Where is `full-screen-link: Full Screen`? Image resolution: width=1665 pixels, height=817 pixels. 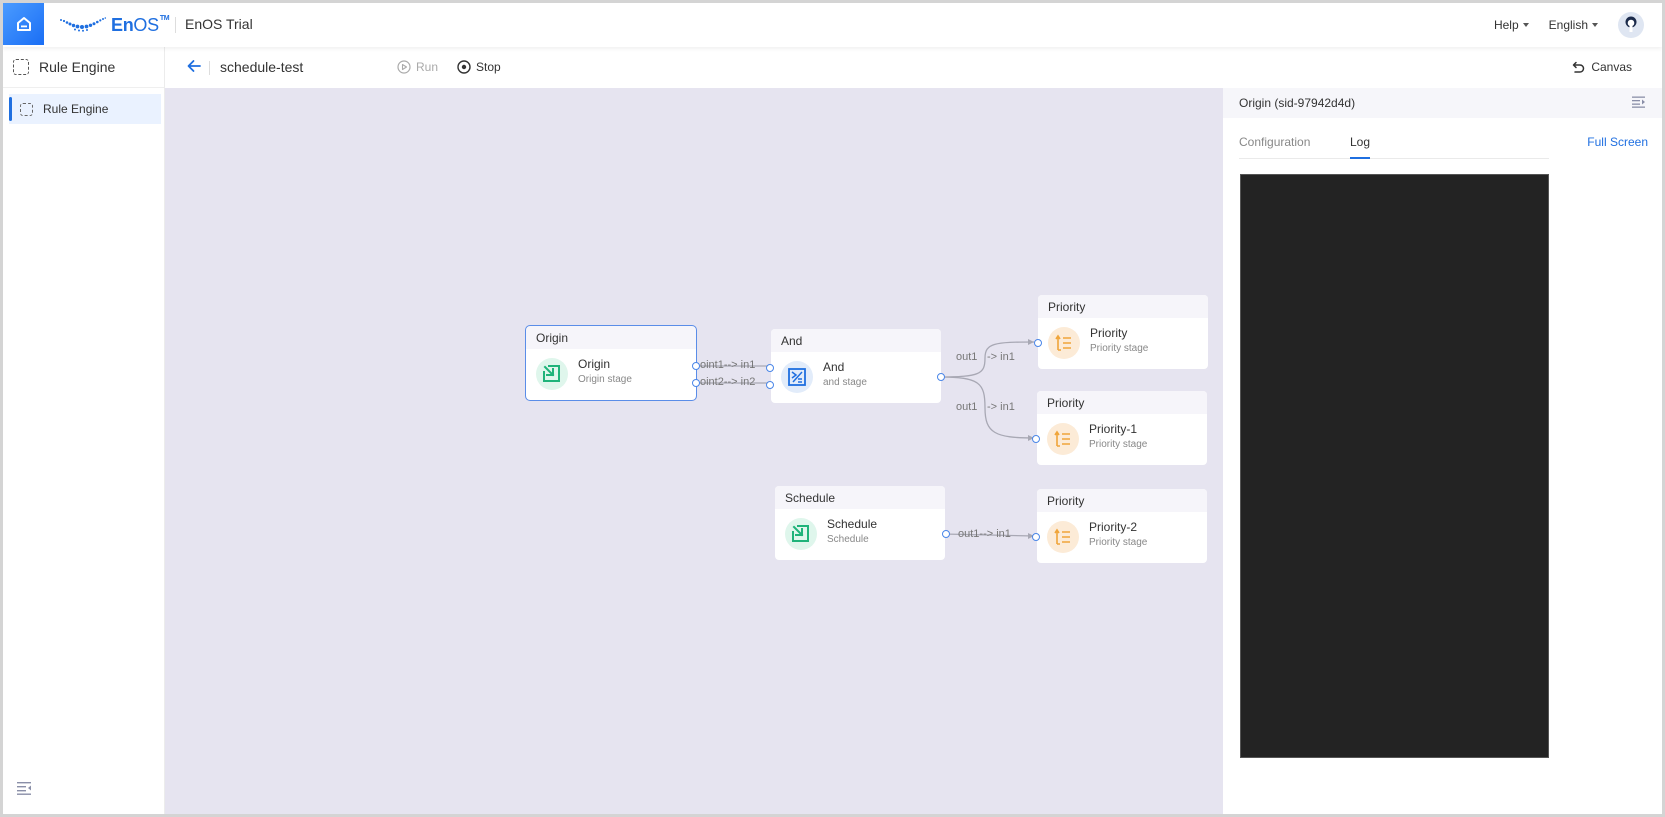
full-screen-link: Full Screen is located at coordinates (1617, 142).